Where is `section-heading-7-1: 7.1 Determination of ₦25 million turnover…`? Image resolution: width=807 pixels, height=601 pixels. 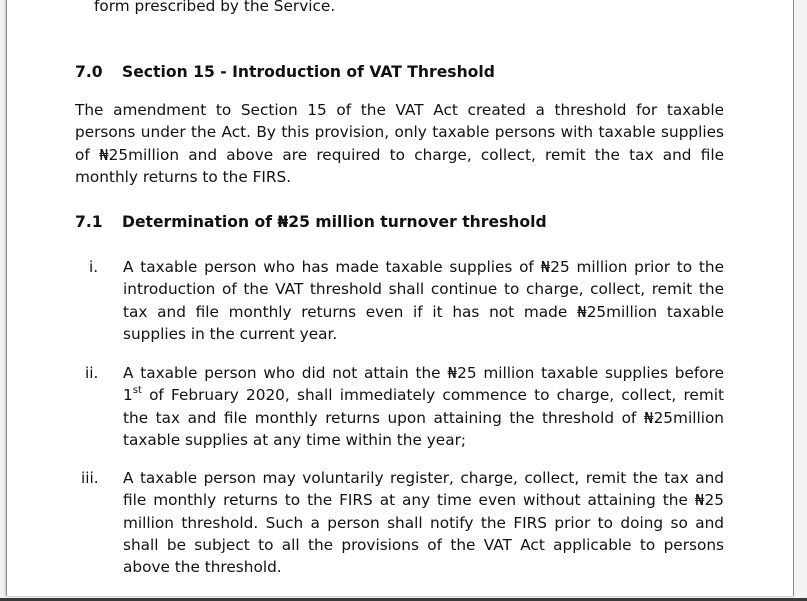 section-heading-7-1: 7.1 Determination of ₦25 million turnover… is located at coordinates (311, 222).